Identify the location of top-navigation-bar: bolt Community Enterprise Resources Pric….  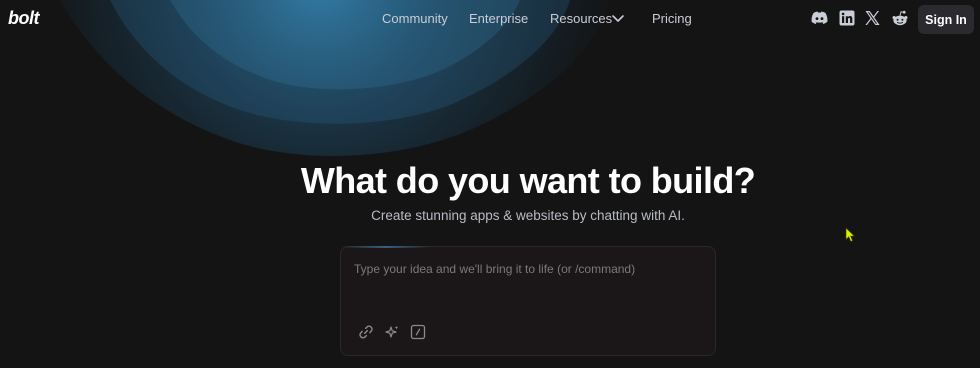
(490, 19).